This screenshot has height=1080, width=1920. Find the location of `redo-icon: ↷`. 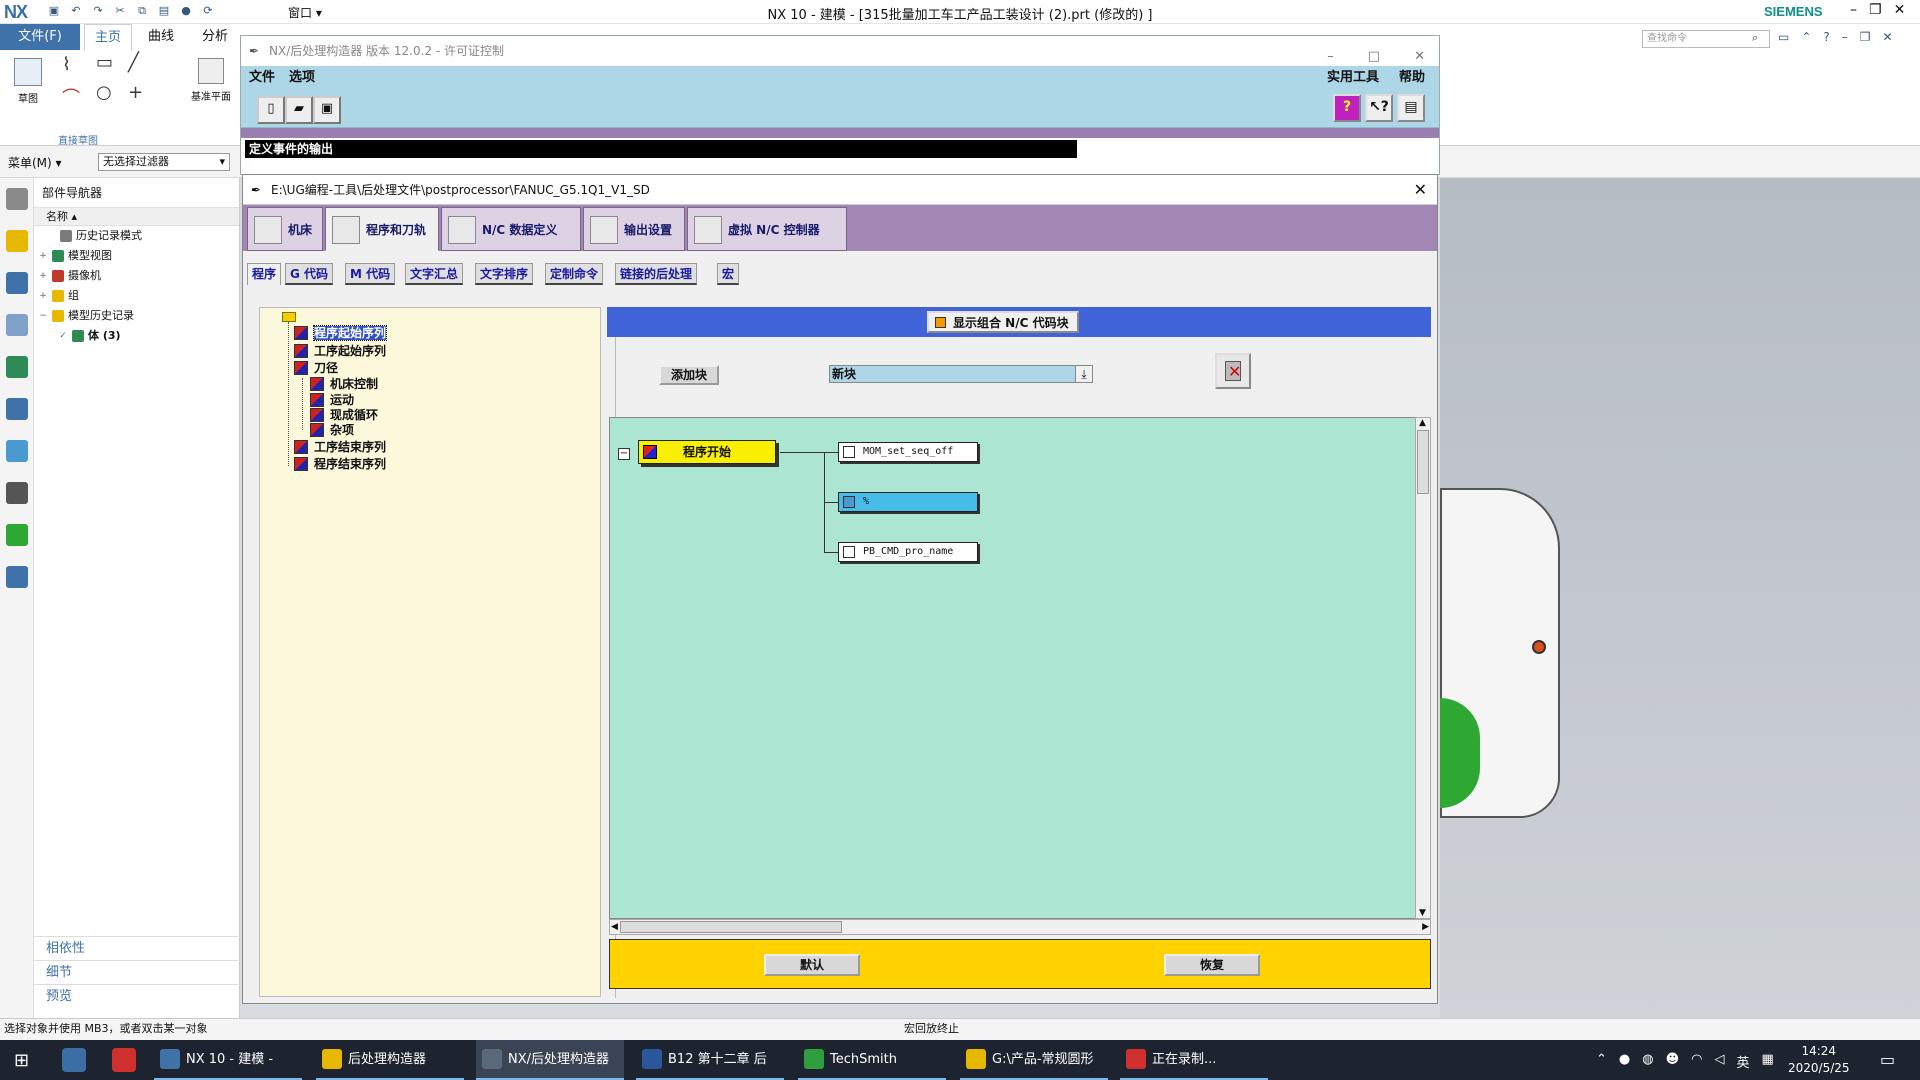

redo-icon: ↷ is located at coordinates (98, 11).